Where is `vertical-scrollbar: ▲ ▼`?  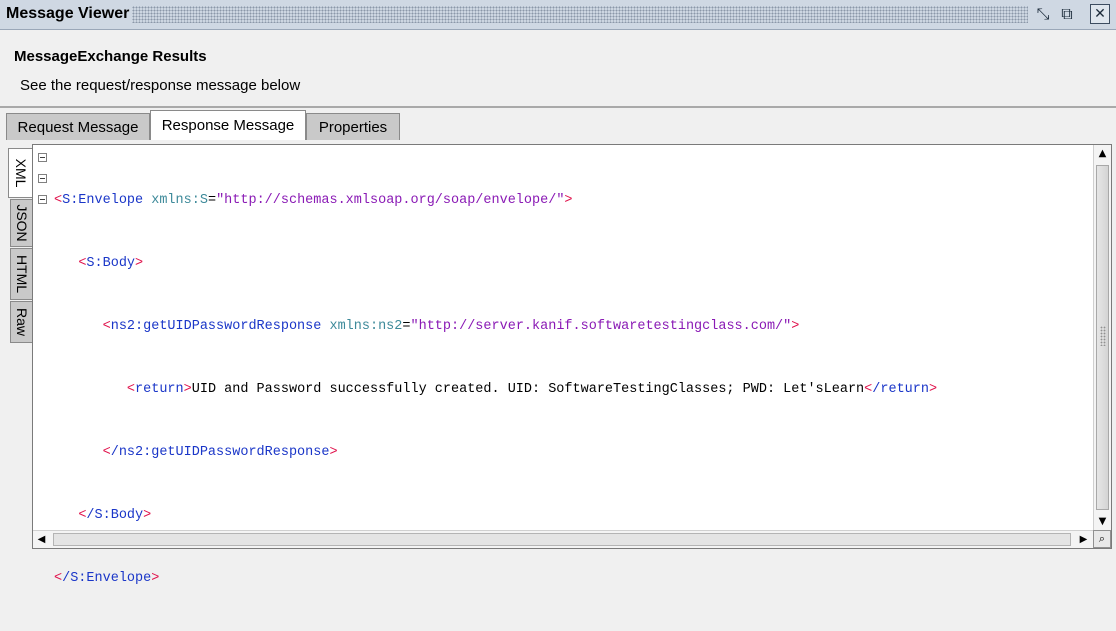 vertical-scrollbar: ▲ ▼ is located at coordinates (1102, 338).